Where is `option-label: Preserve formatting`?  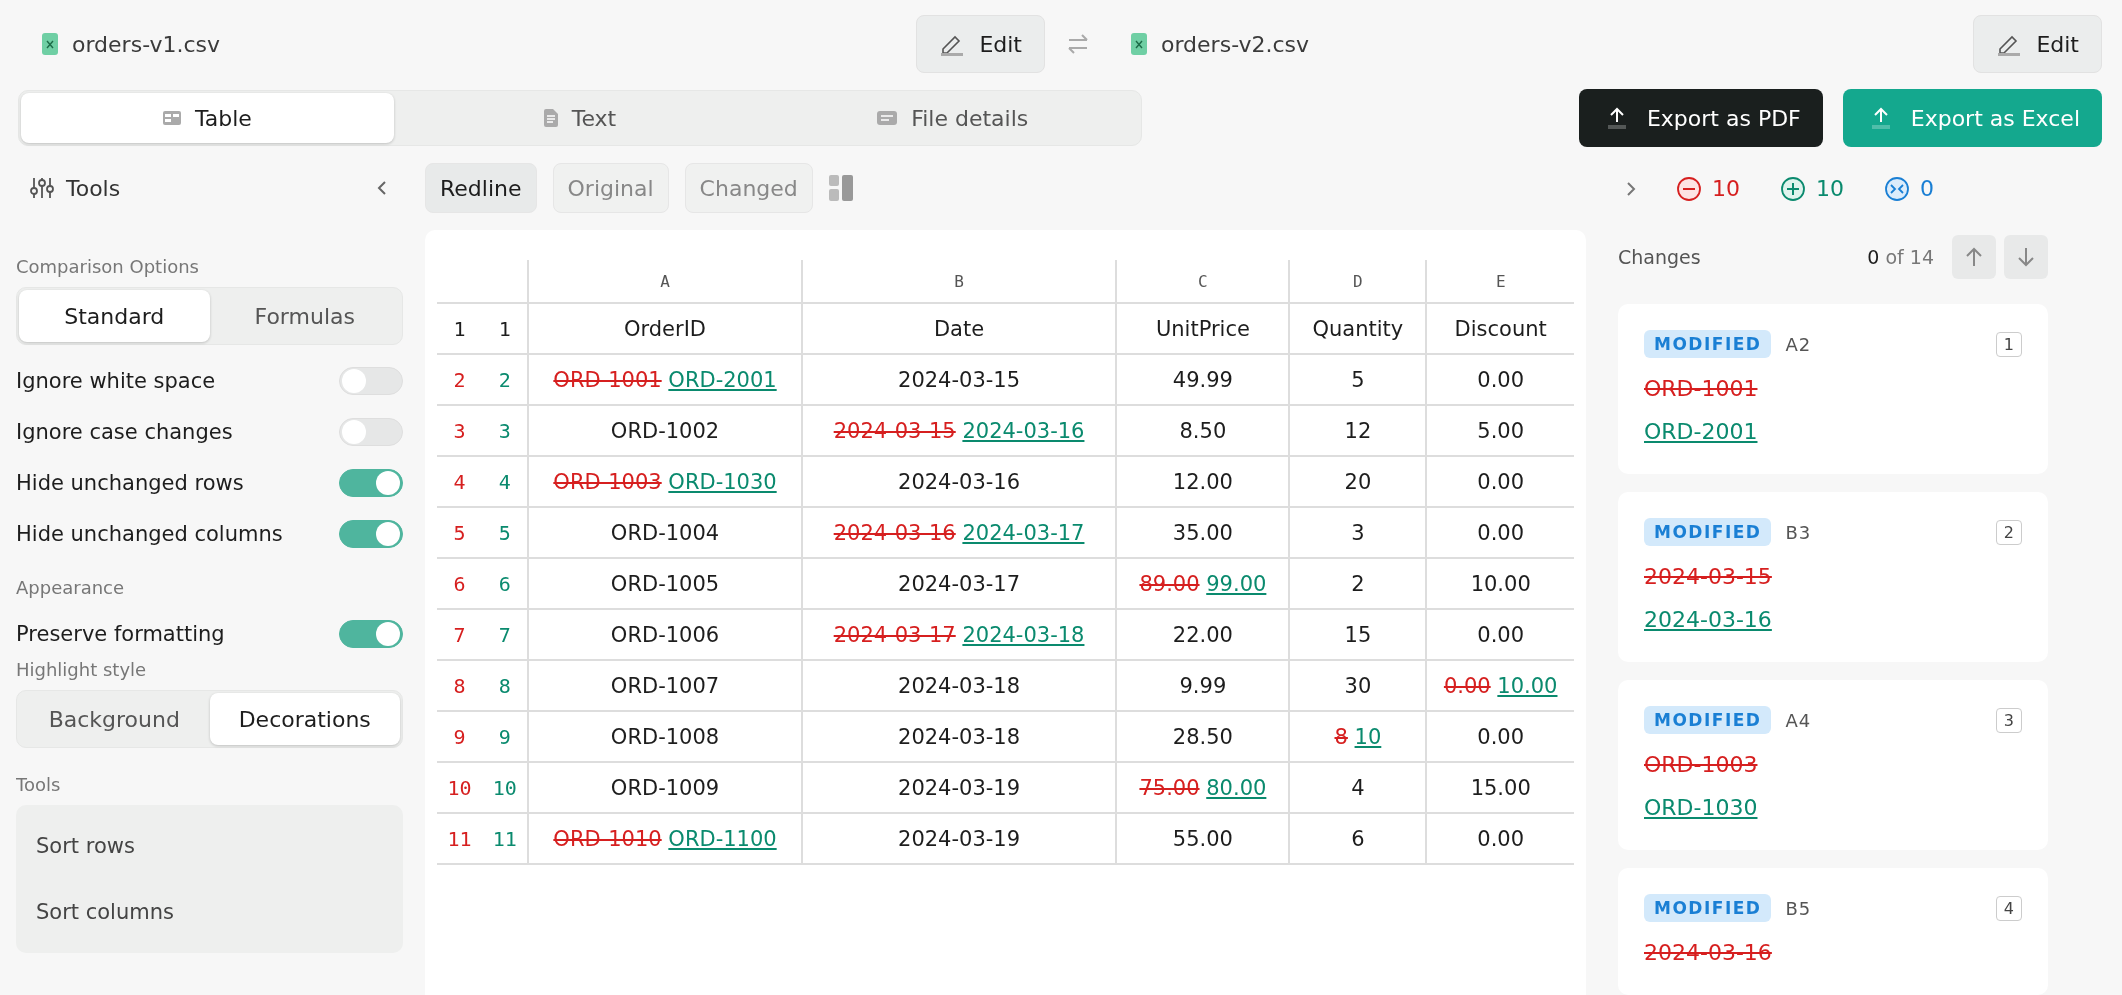 option-label: Preserve formatting is located at coordinates (121, 633).